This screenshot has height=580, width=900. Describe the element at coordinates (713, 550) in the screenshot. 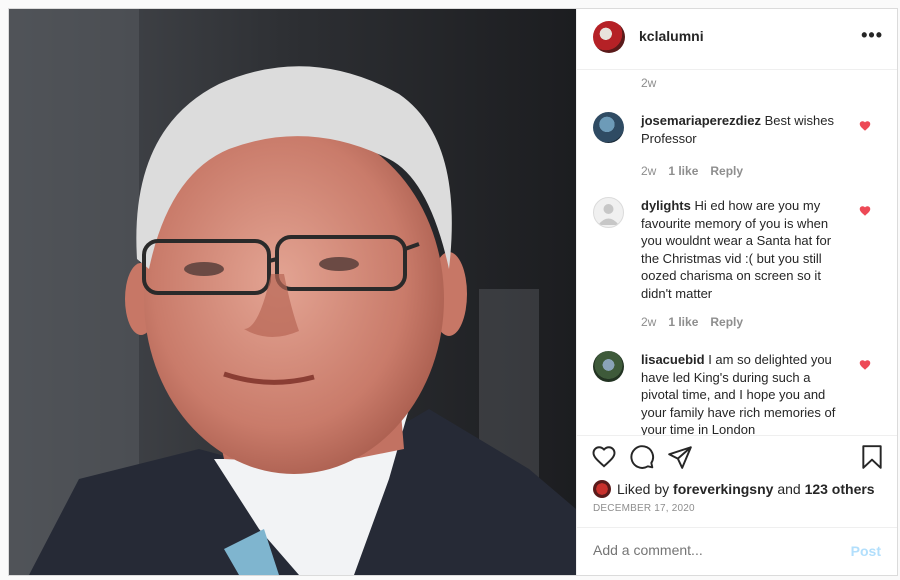

I see `add-comment-input` at that location.